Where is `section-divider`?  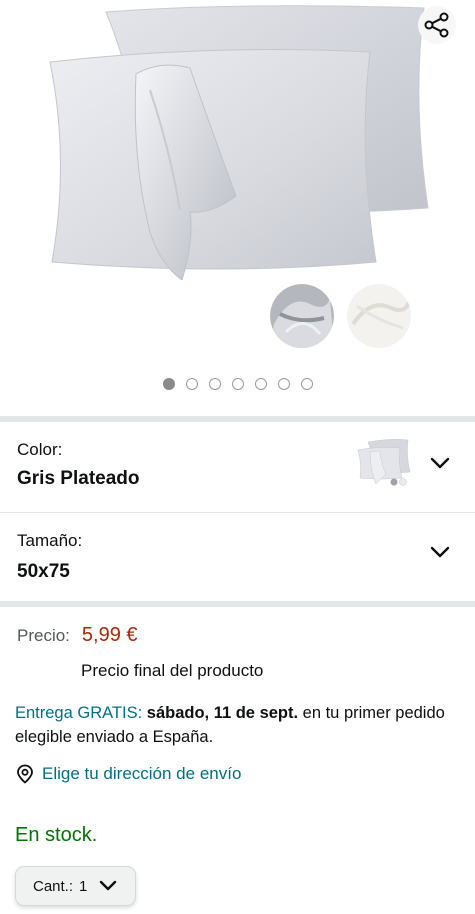
section-divider is located at coordinates (237, 604).